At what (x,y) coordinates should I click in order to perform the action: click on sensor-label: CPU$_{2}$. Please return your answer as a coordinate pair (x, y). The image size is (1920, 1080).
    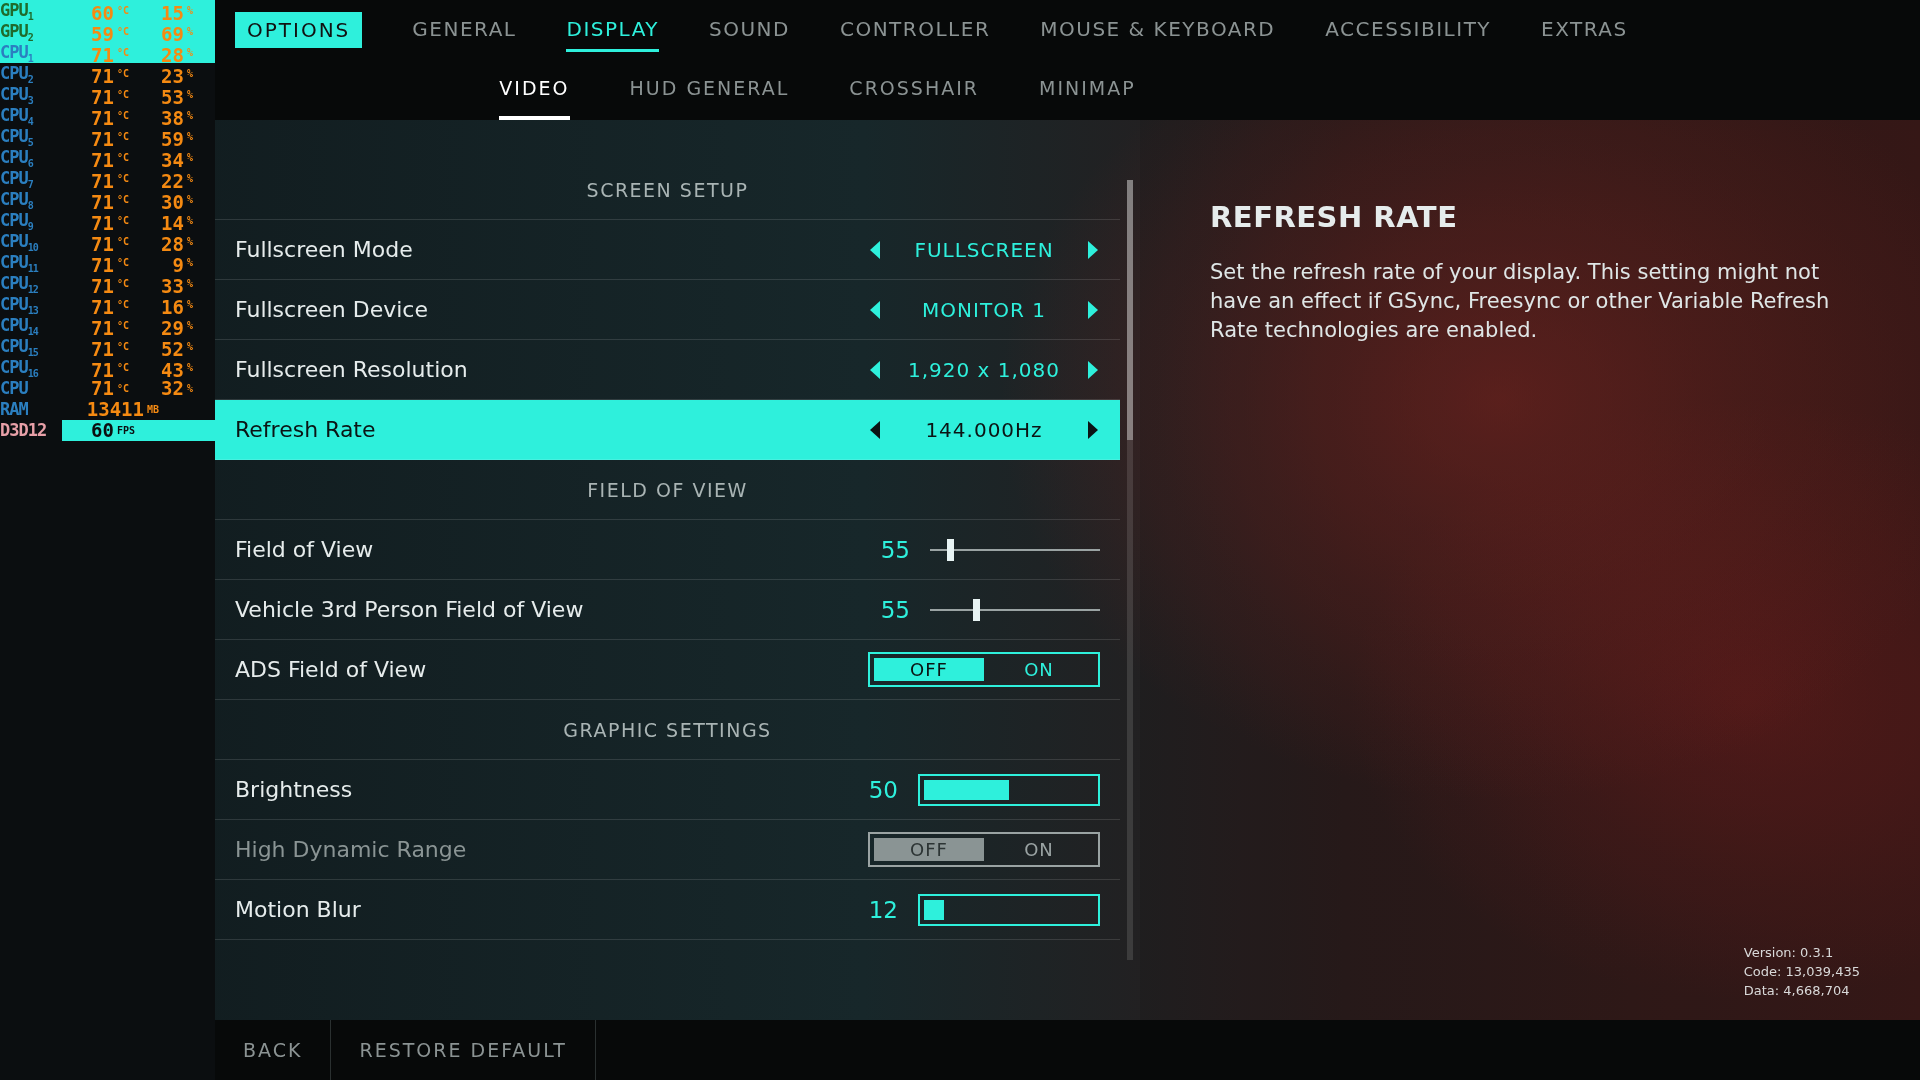
    Looking at the image, I should click on (17, 75).